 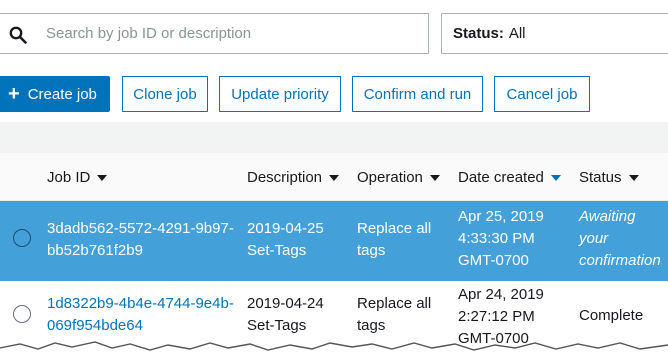 What do you see at coordinates (555, 177) in the screenshot?
I see `sort-active-caret-icon` at bounding box center [555, 177].